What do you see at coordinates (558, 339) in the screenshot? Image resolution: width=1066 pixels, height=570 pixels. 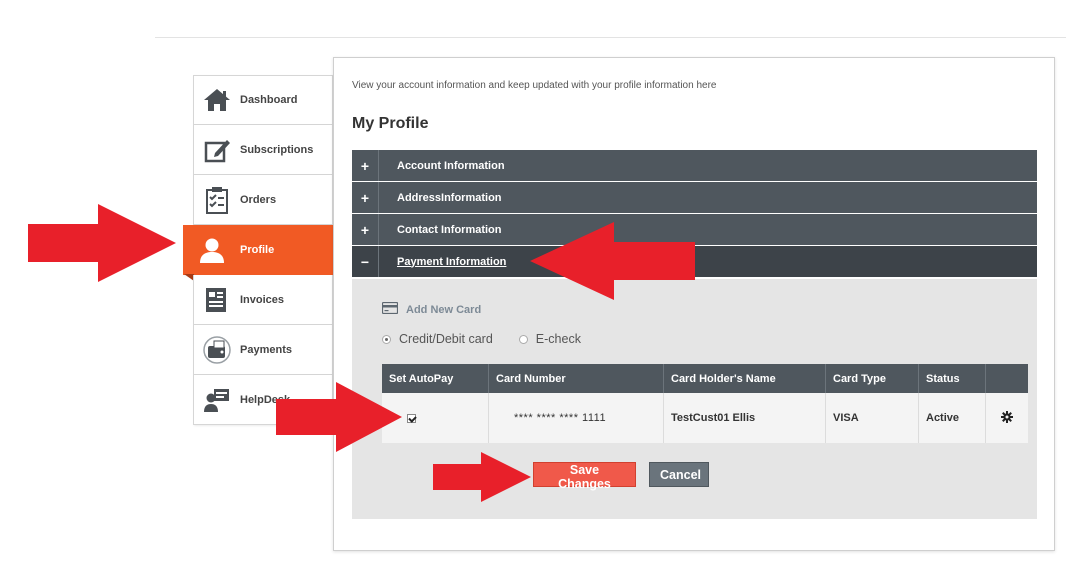 I see `radio-label: E-check` at bounding box center [558, 339].